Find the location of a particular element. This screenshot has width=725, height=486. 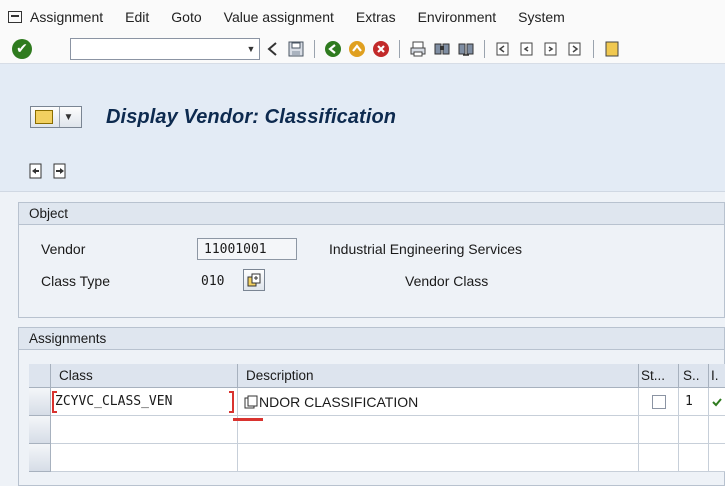

exit-icon is located at coordinates (357, 49).